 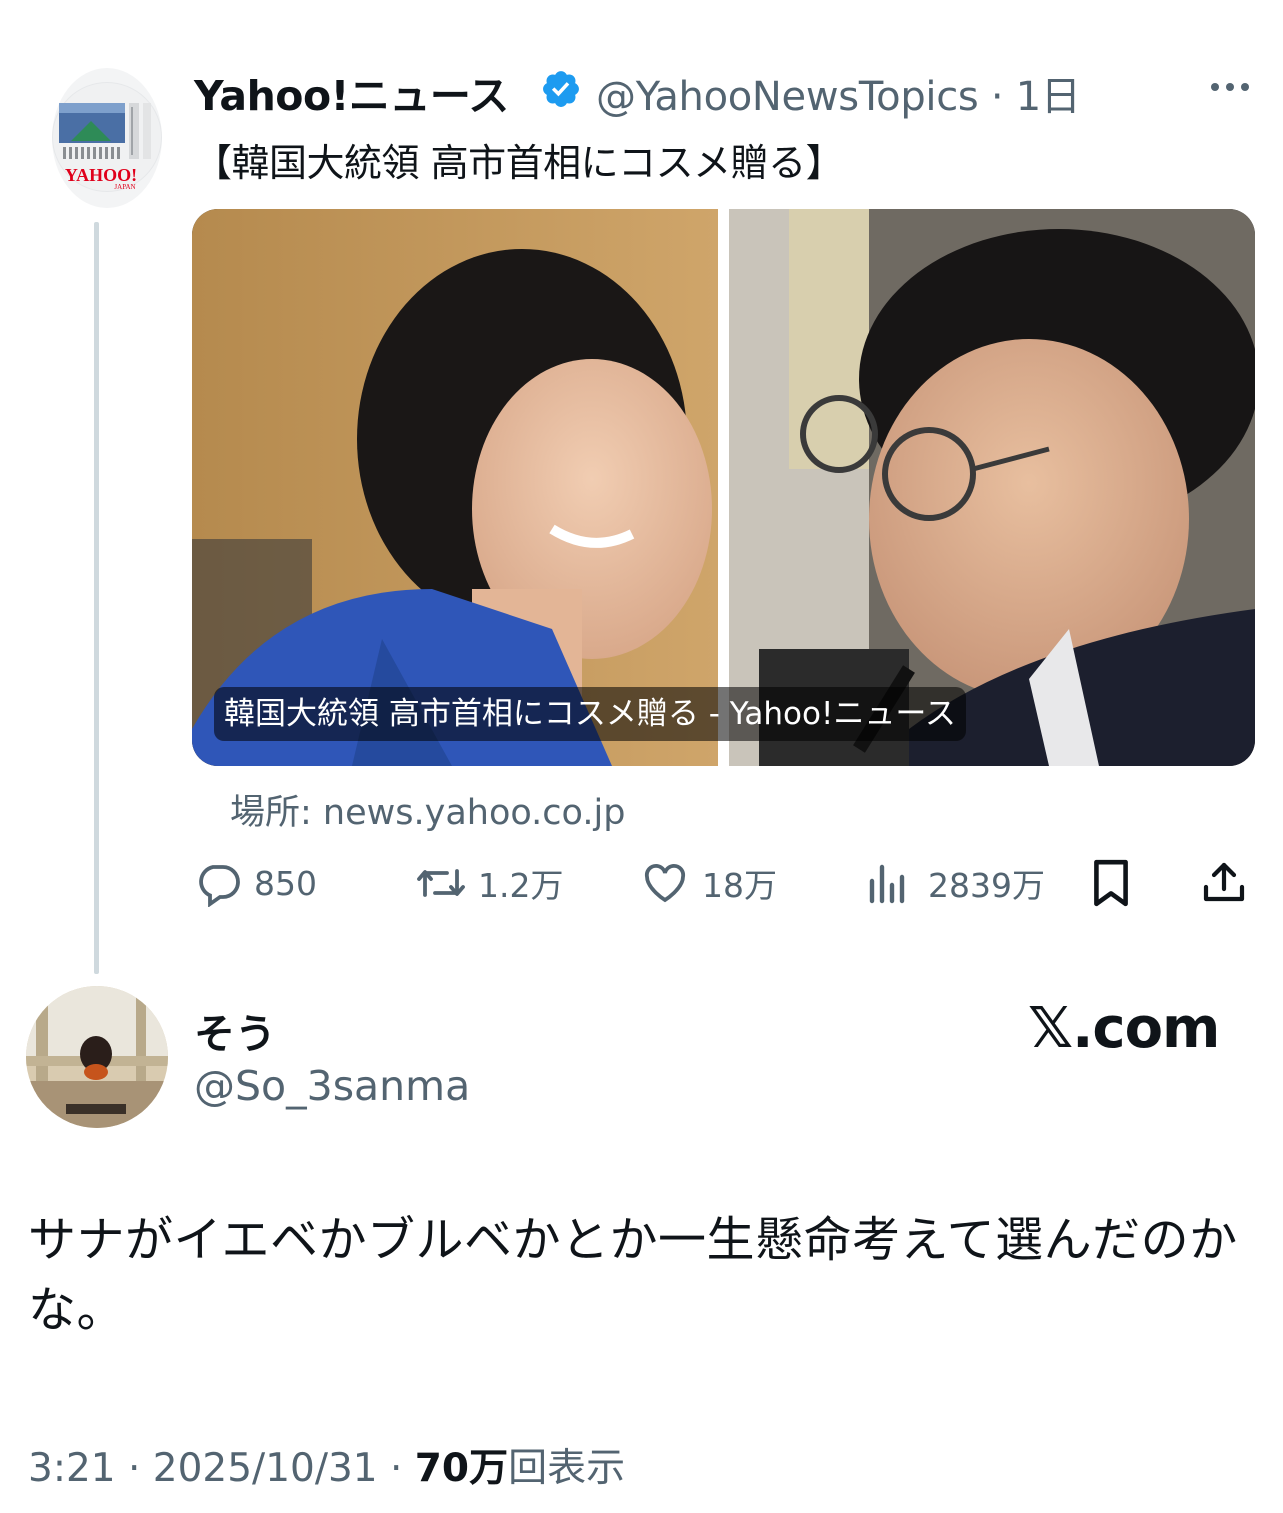 I want to click on reply-body: サナがイエベかブルベかとか一生懸命考えて選んだのかな。, so click(x=633, y=1275).